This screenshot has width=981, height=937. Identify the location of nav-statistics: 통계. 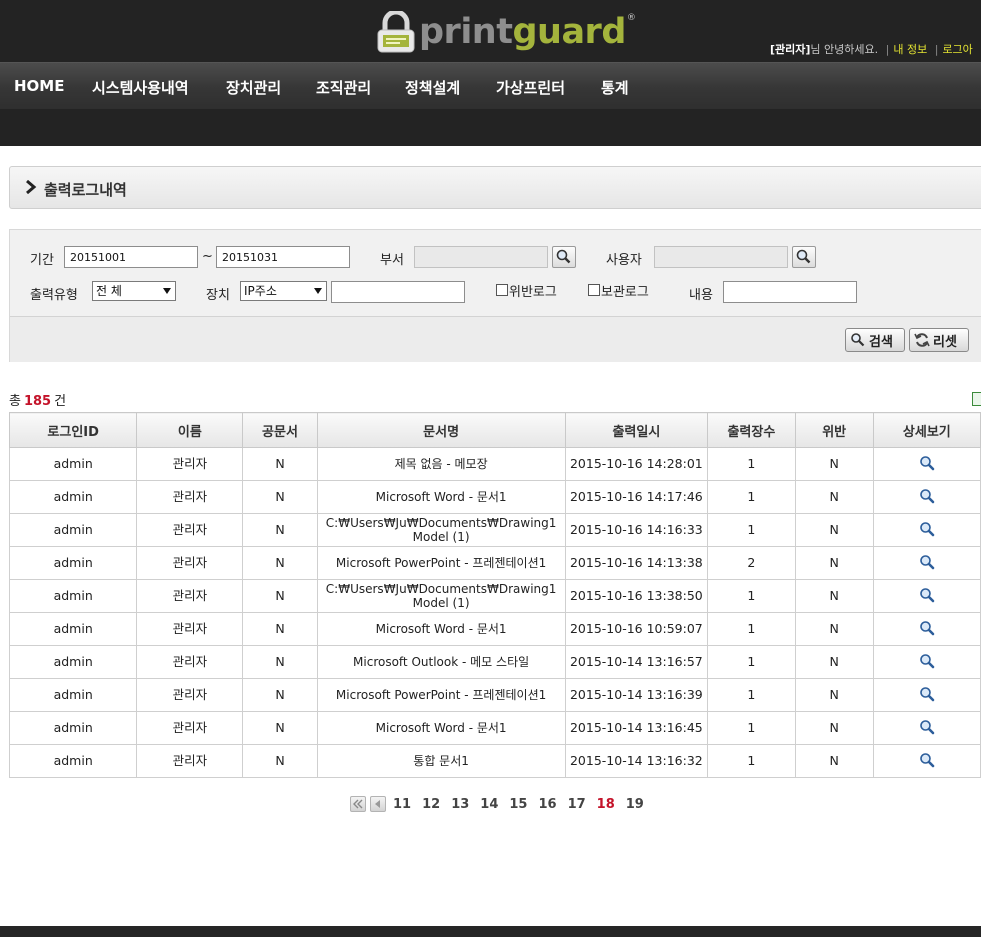
(615, 87).